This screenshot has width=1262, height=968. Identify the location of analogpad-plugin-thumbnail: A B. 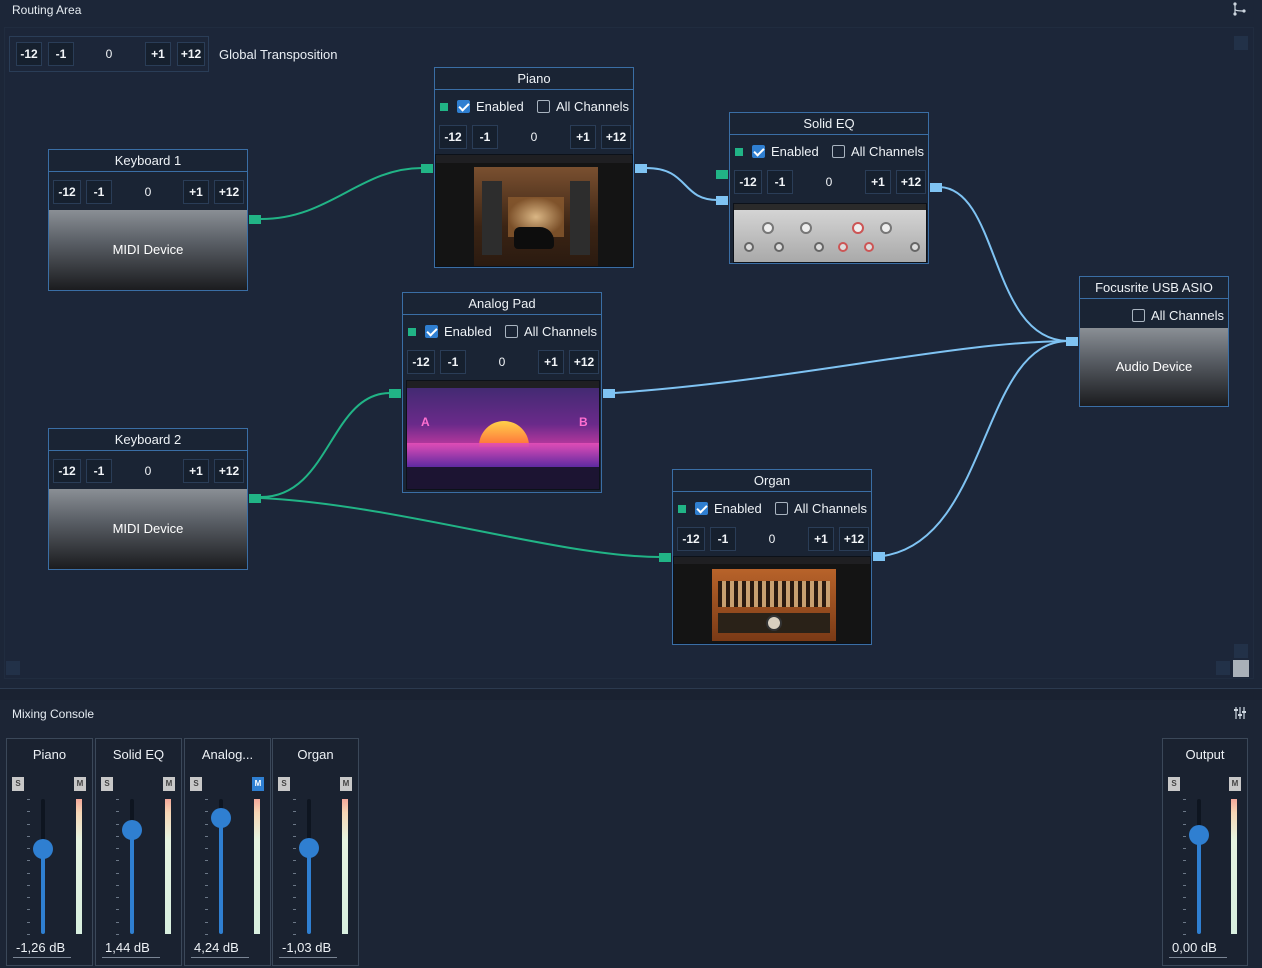
(503, 435).